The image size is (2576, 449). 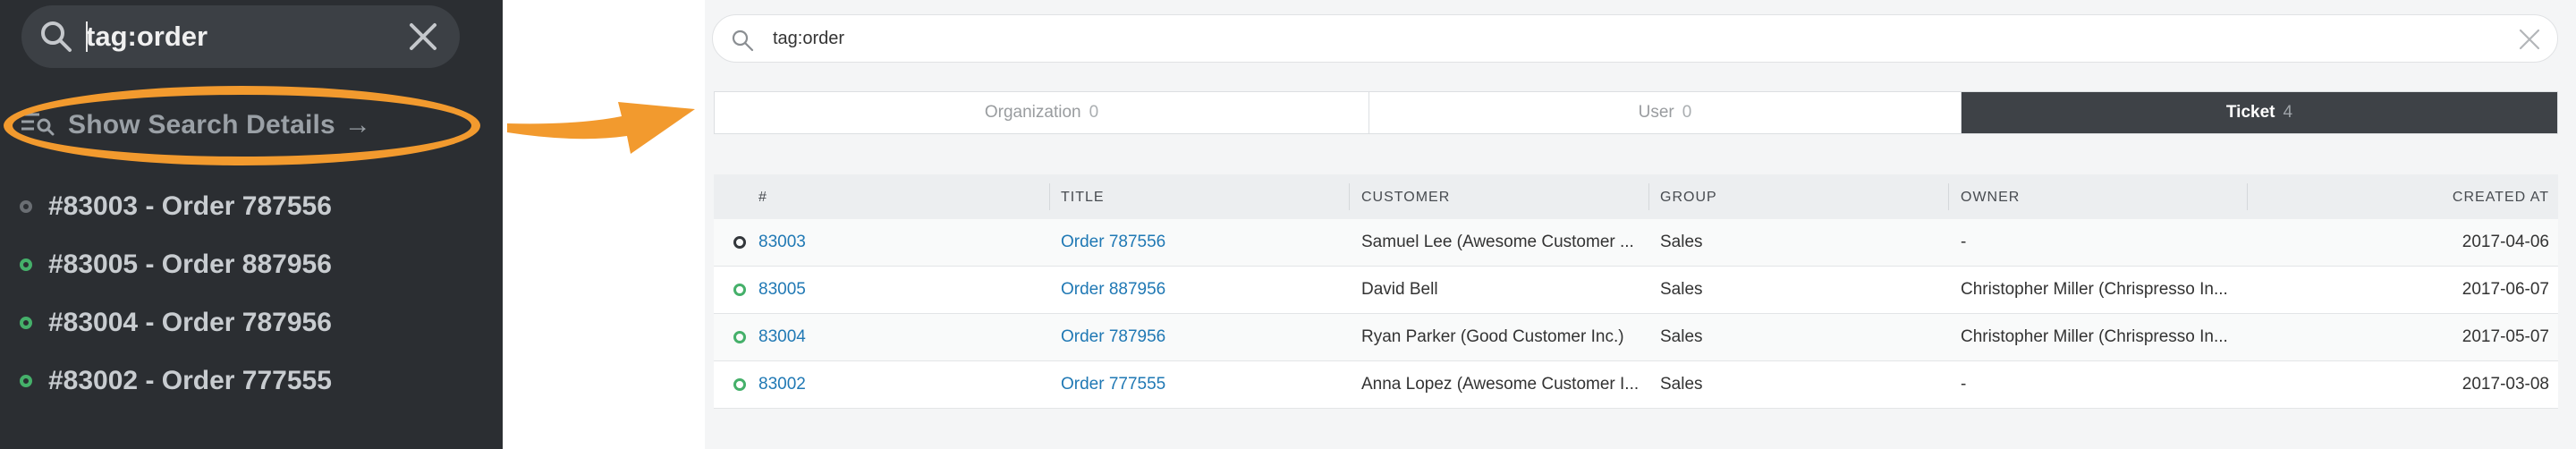 What do you see at coordinates (782, 337) in the screenshot?
I see `ticket-number-link: 83004` at bounding box center [782, 337].